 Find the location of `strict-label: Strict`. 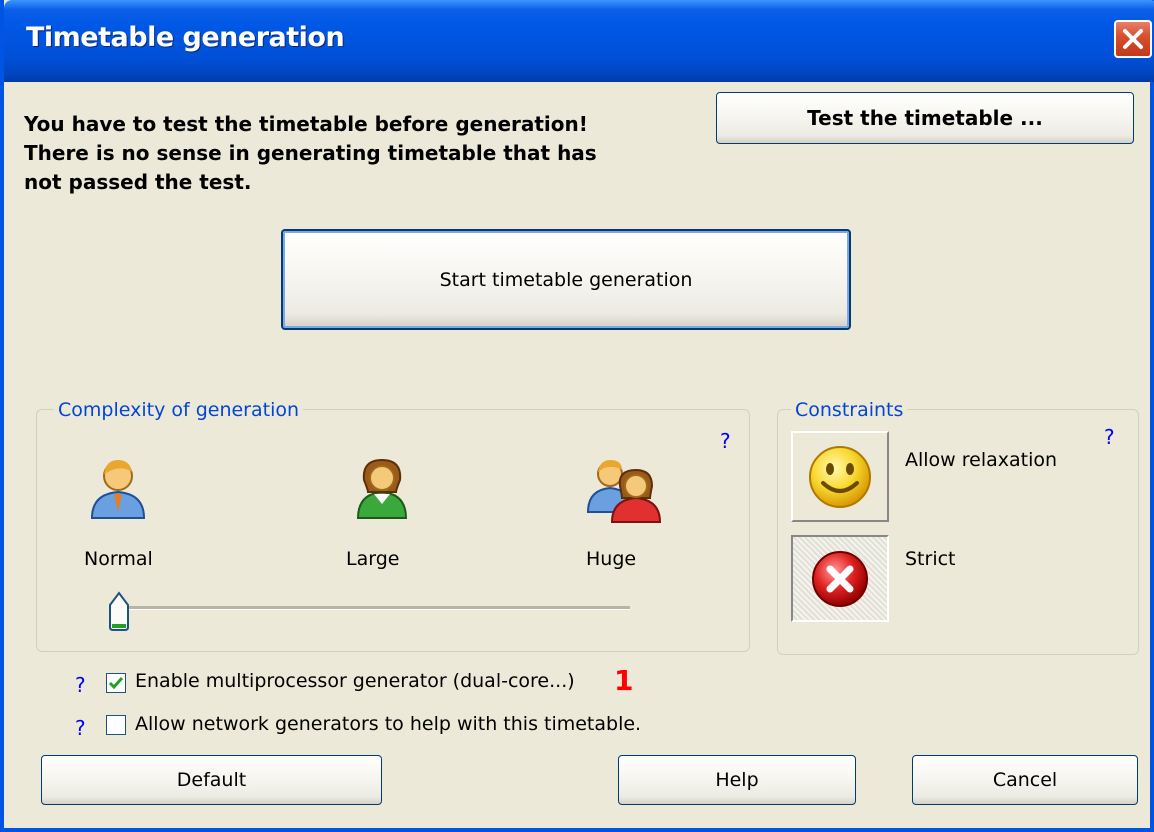

strict-label: Strict is located at coordinates (930, 559).